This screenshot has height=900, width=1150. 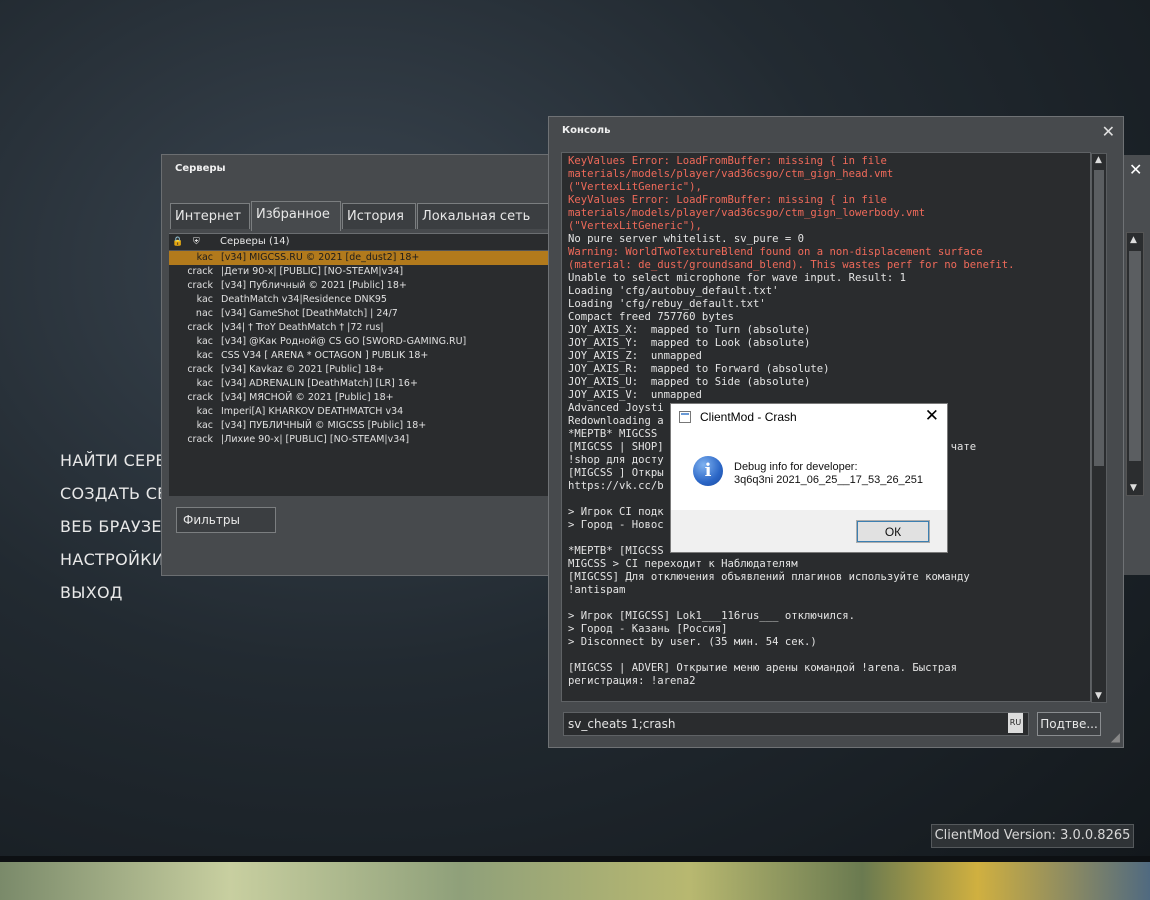 I want to click on shield-icon: ⛨, so click(x=196, y=242).